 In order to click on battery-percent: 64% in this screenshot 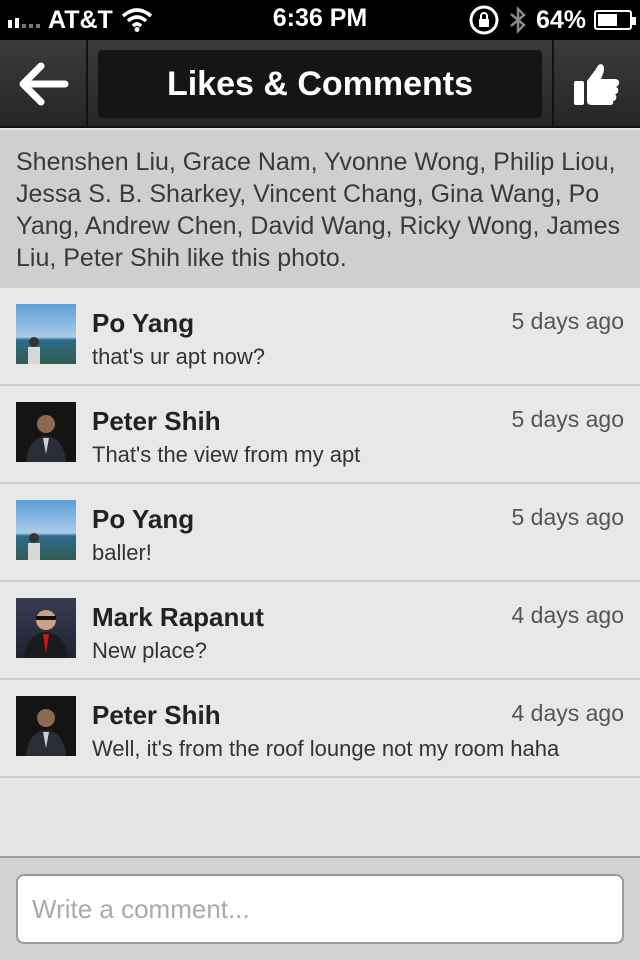, I will do `click(560, 19)`.